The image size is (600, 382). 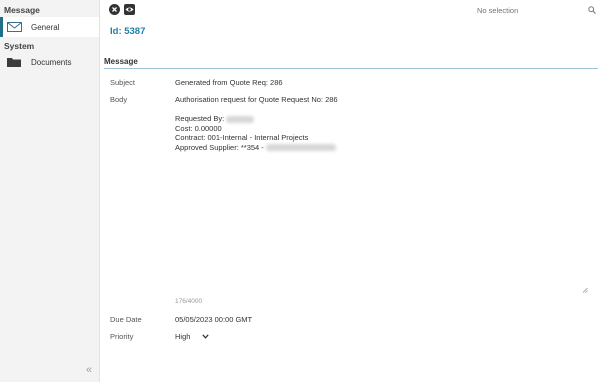 I want to click on priority-label: Priority, so click(x=122, y=336).